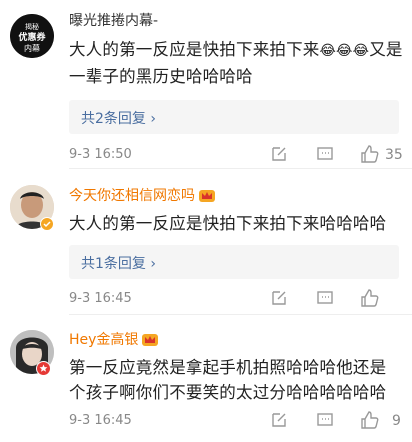  What do you see at coordinates (132, 196) in the screenshot?
I see `username-text: 今天你还相信网恋吗` at bounding box center [132, 196].